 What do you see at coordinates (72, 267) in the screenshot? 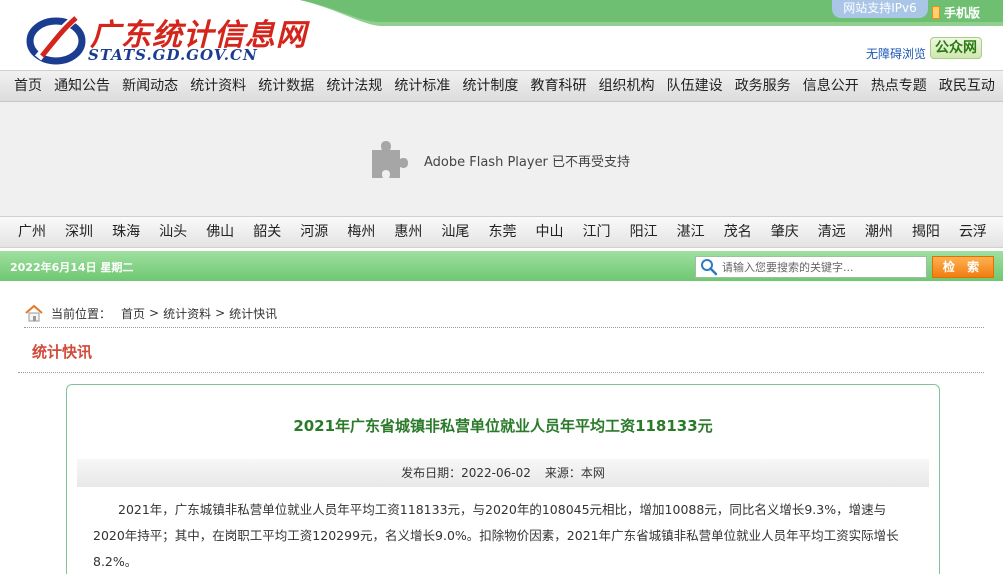
I see `current-date: 2022年6月14日 星期二` at bounding box center [72, 267].